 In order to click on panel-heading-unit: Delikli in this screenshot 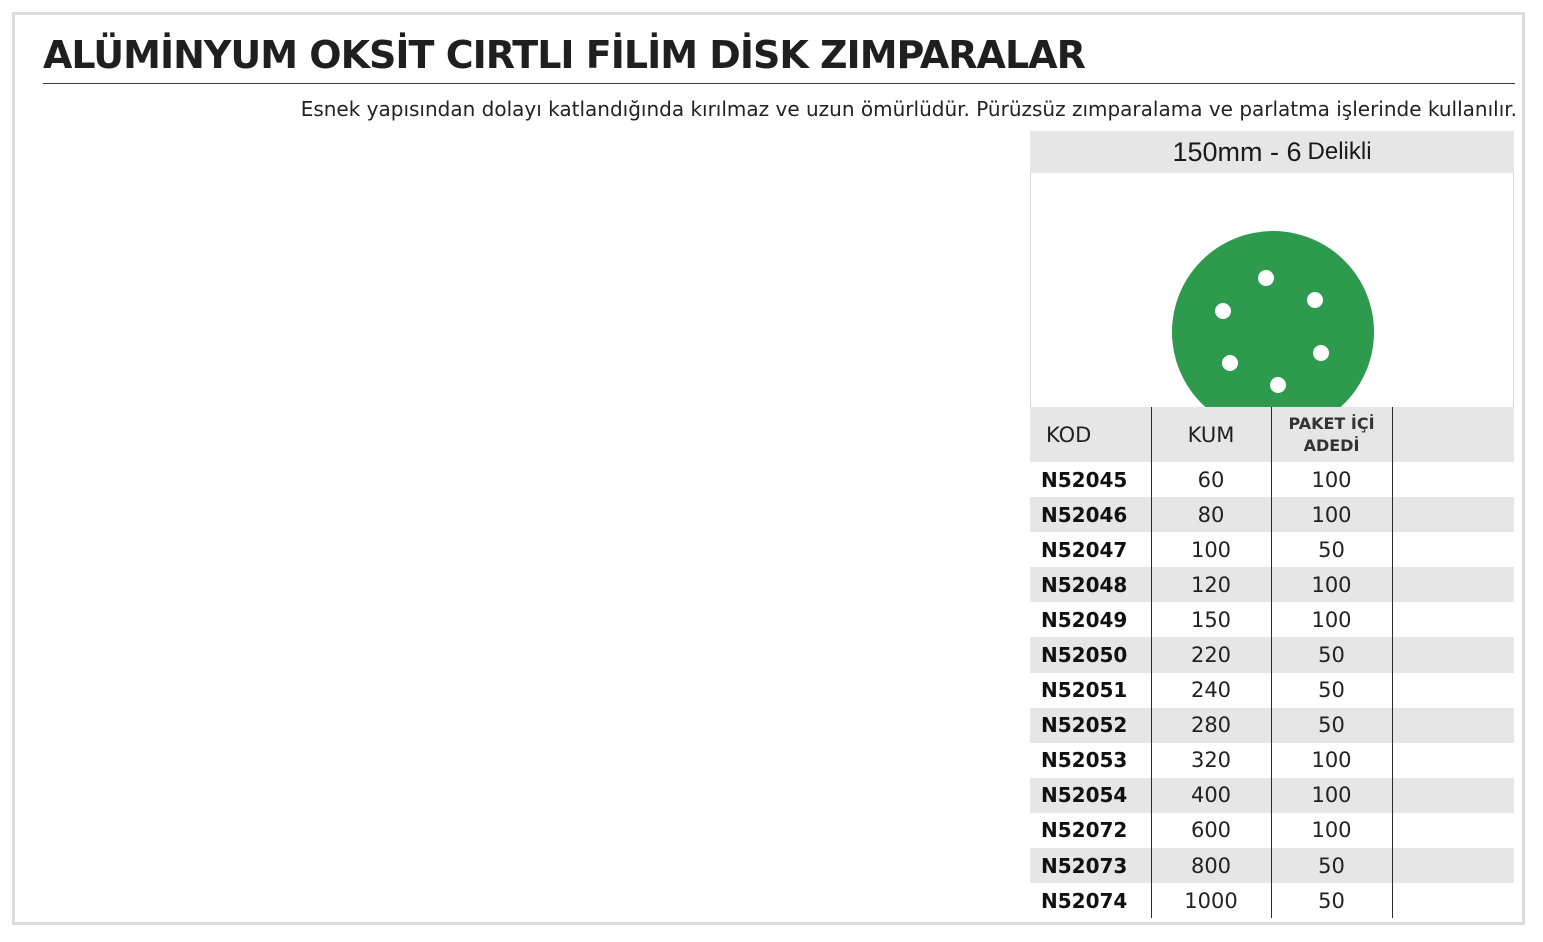, I will do `click(1339, 151)`.